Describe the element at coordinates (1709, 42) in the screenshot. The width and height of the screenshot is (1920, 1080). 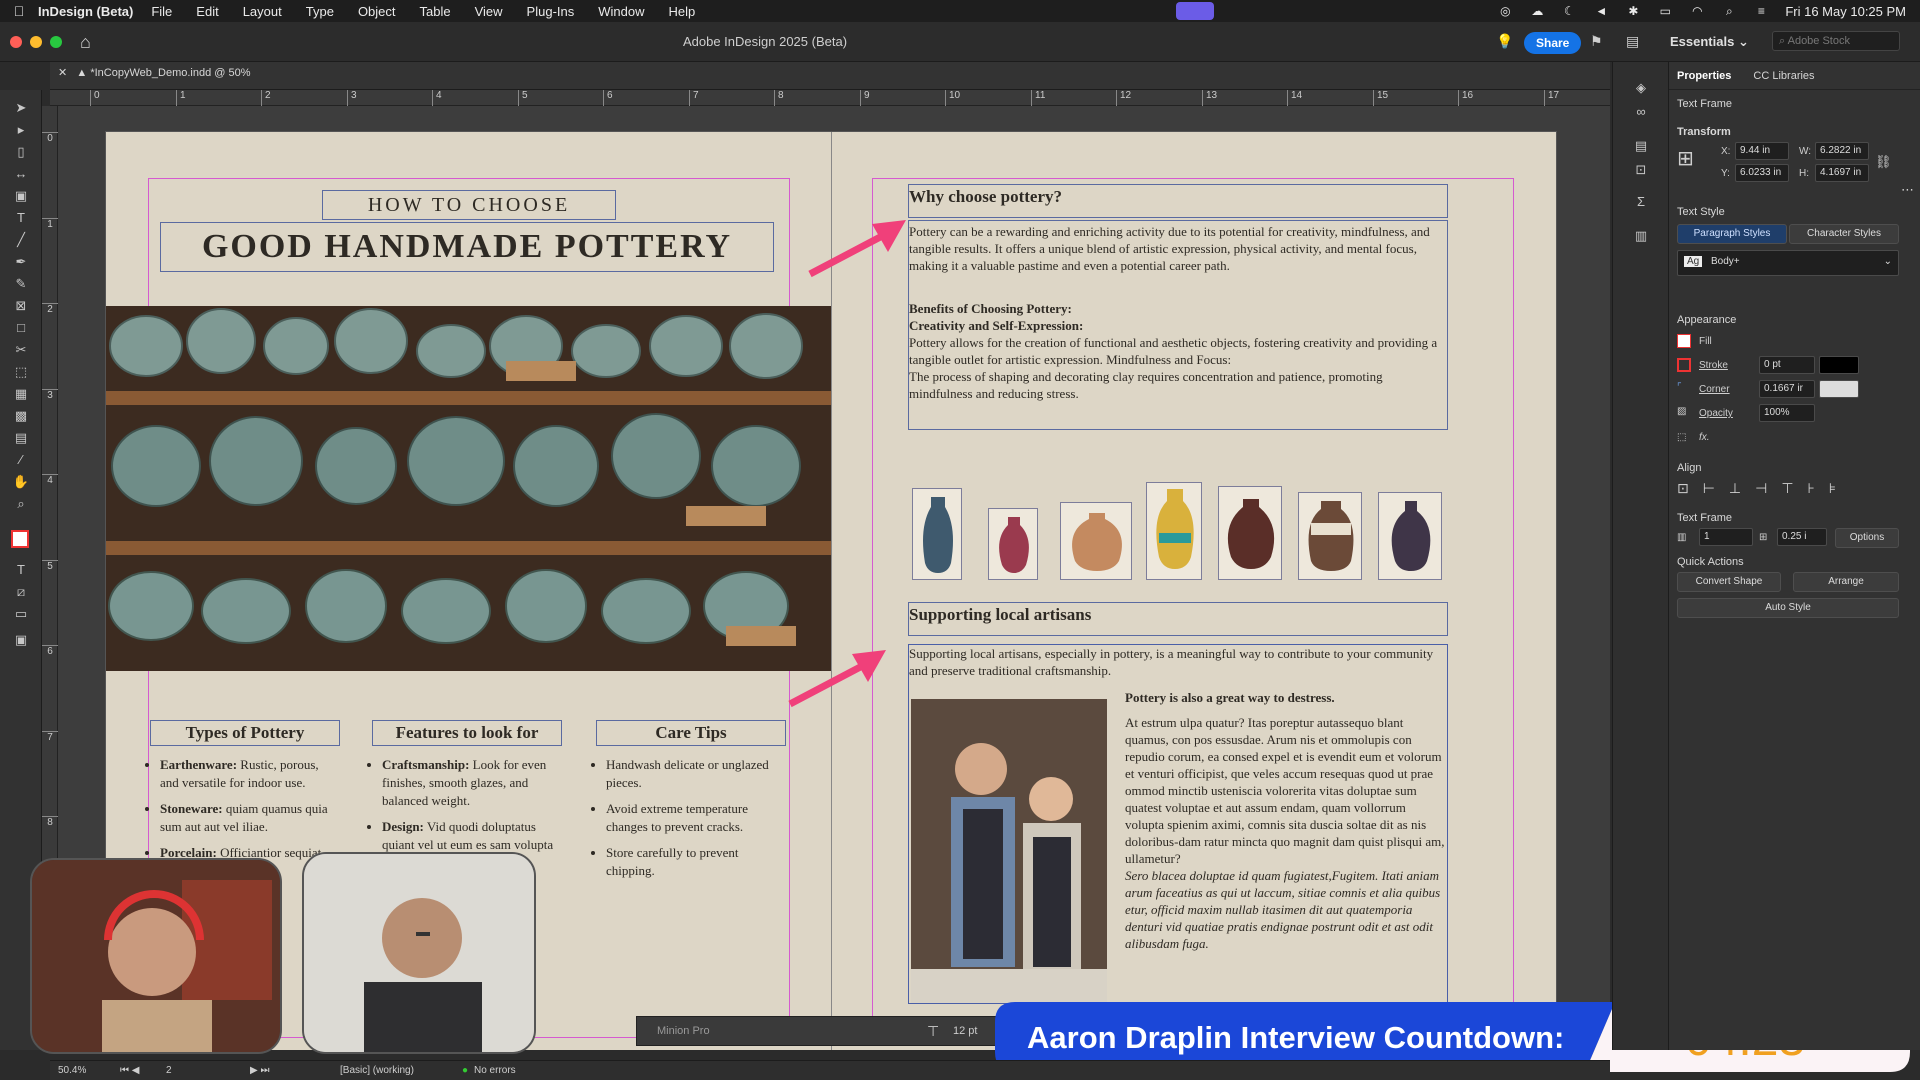
I see `workspace-switcher: Essentials ⌄` at that location.